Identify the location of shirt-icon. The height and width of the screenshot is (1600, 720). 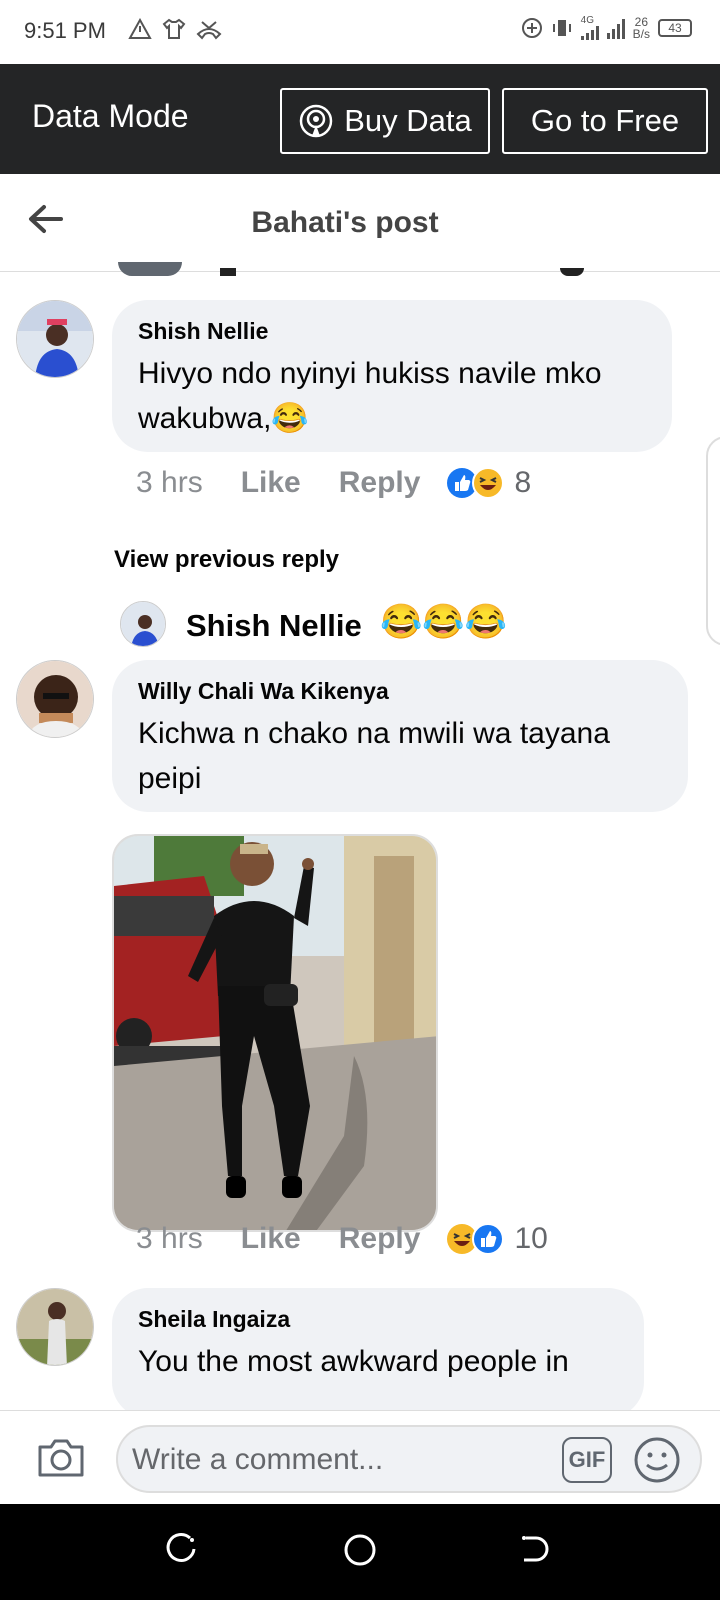
(174, 28).